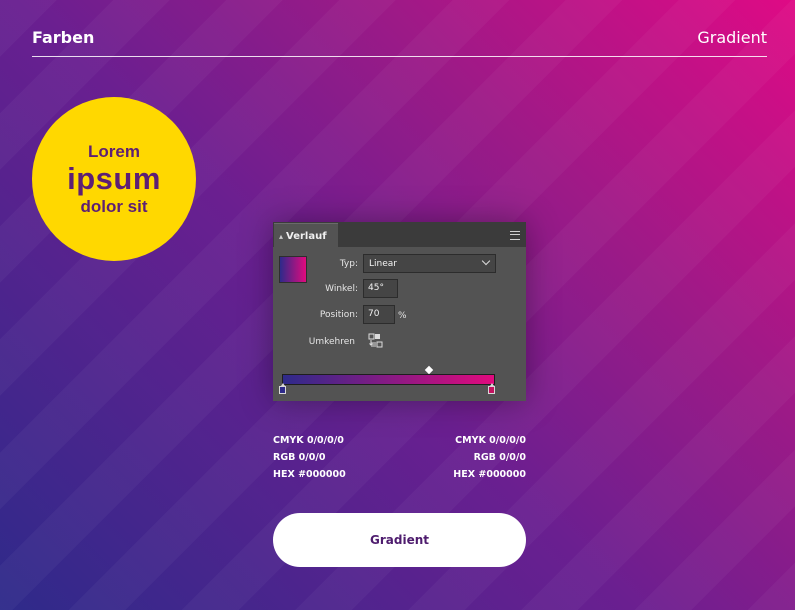 The height and width of the screenshot is (610, 795). I want to click on badge-line-3: dolor sit, so click(114, 206).